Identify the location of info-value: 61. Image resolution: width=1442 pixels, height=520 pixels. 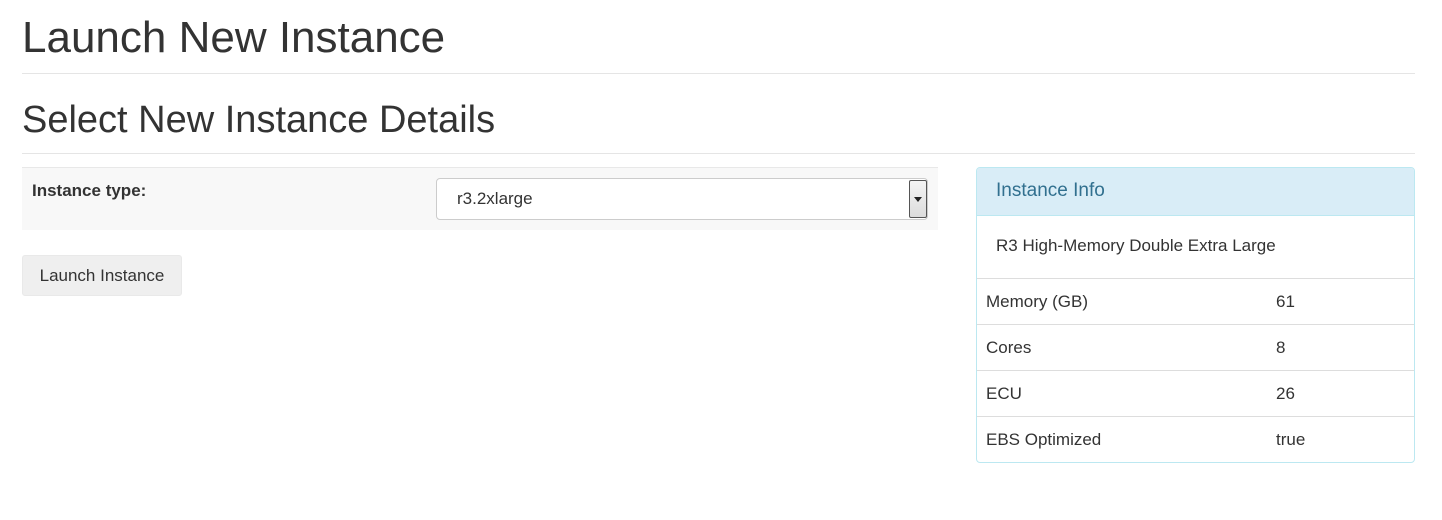
(1285, 301).